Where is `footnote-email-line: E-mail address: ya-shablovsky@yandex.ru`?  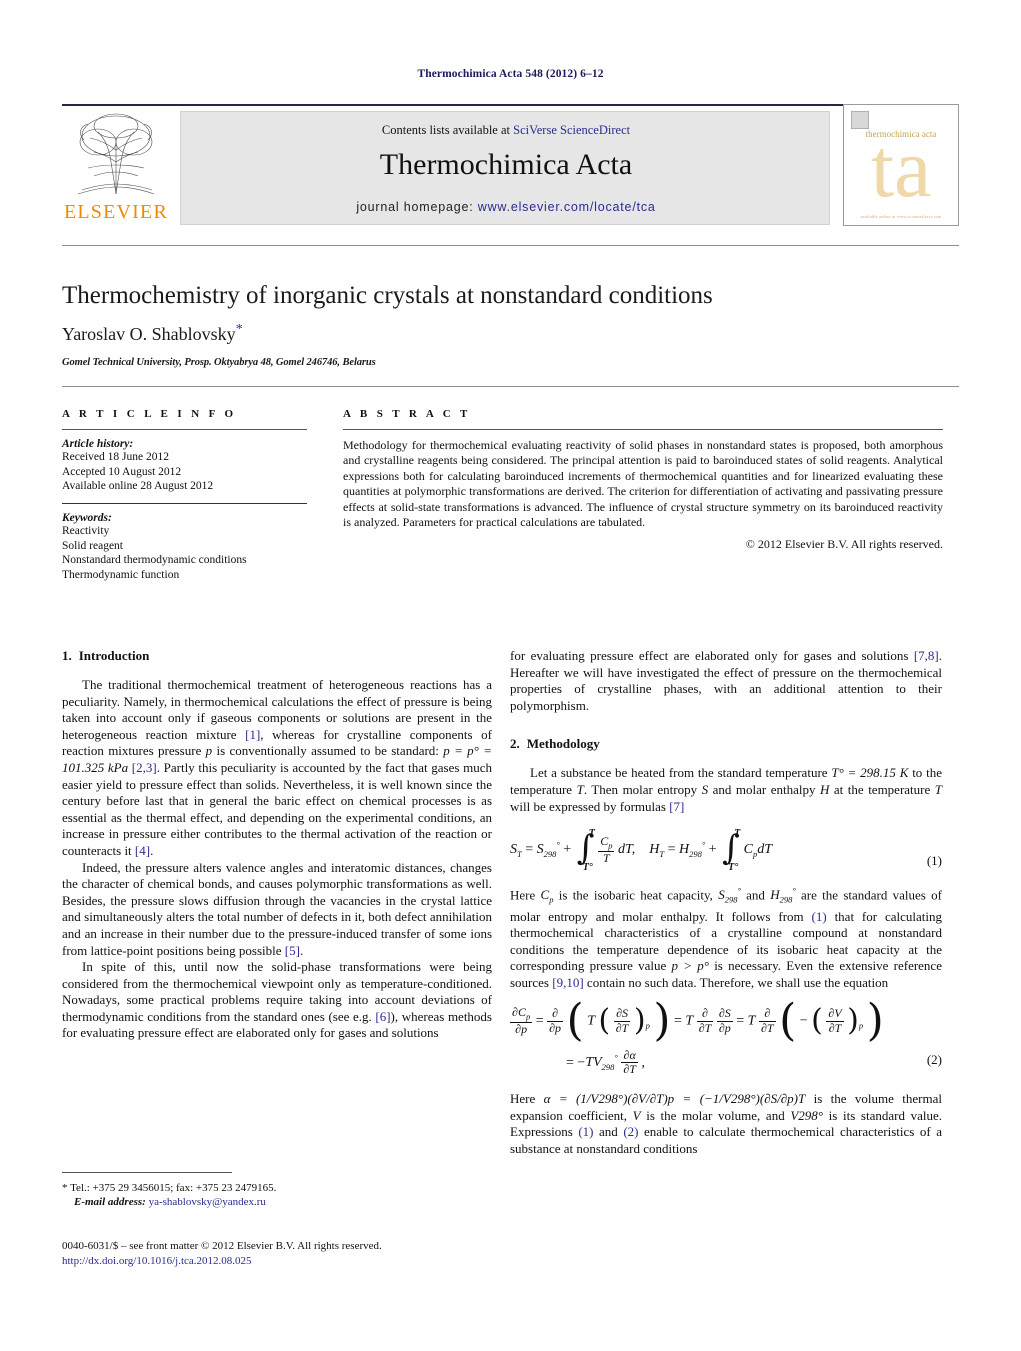
footnote-email-line: E-mail address: ya-shablovsky@yandex.ru is located at coordinates (277, 1202).